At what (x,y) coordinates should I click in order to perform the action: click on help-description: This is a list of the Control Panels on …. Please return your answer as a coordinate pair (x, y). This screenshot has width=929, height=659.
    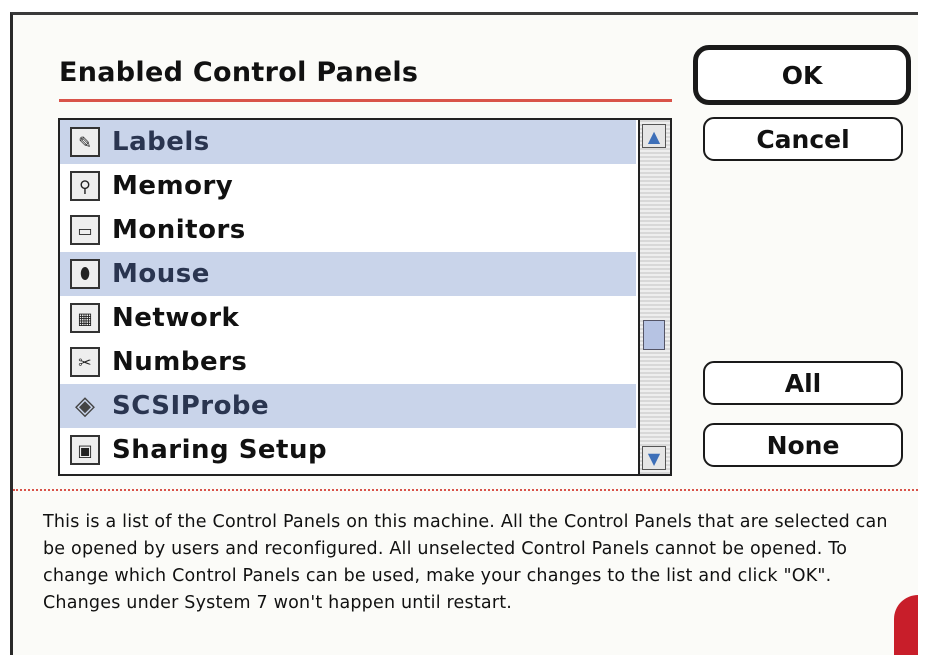
    Looking at the image, I should click on (465, 562).